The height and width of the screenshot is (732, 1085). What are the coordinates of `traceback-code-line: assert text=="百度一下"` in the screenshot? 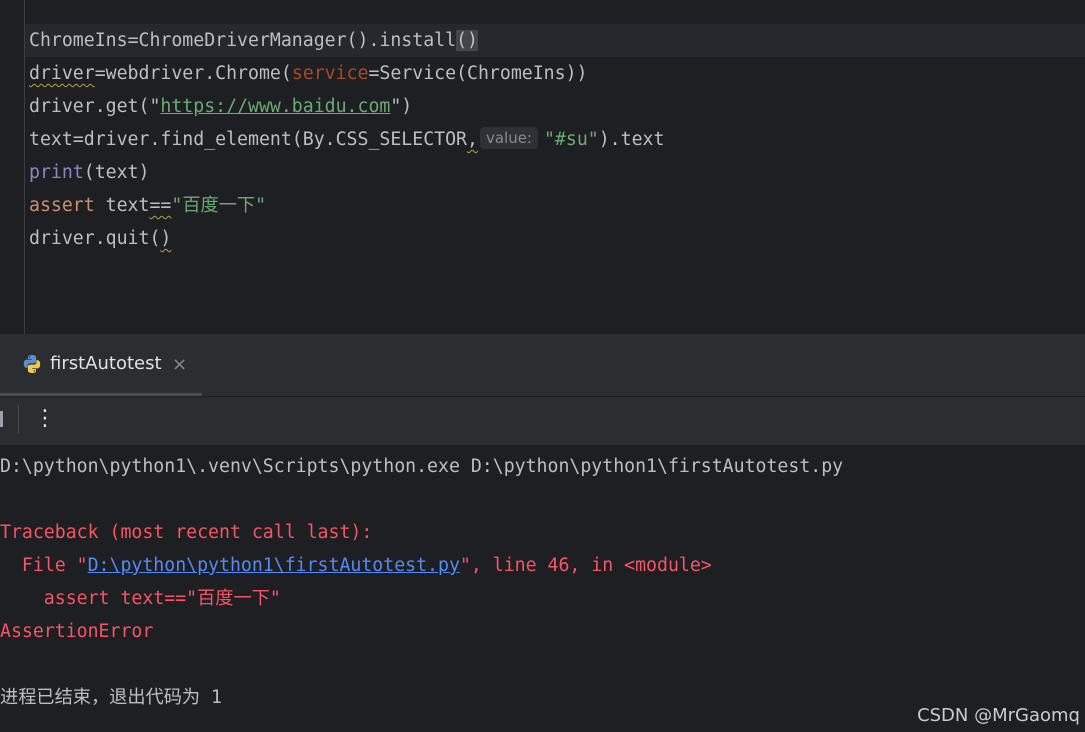 It's located at (140, 598).